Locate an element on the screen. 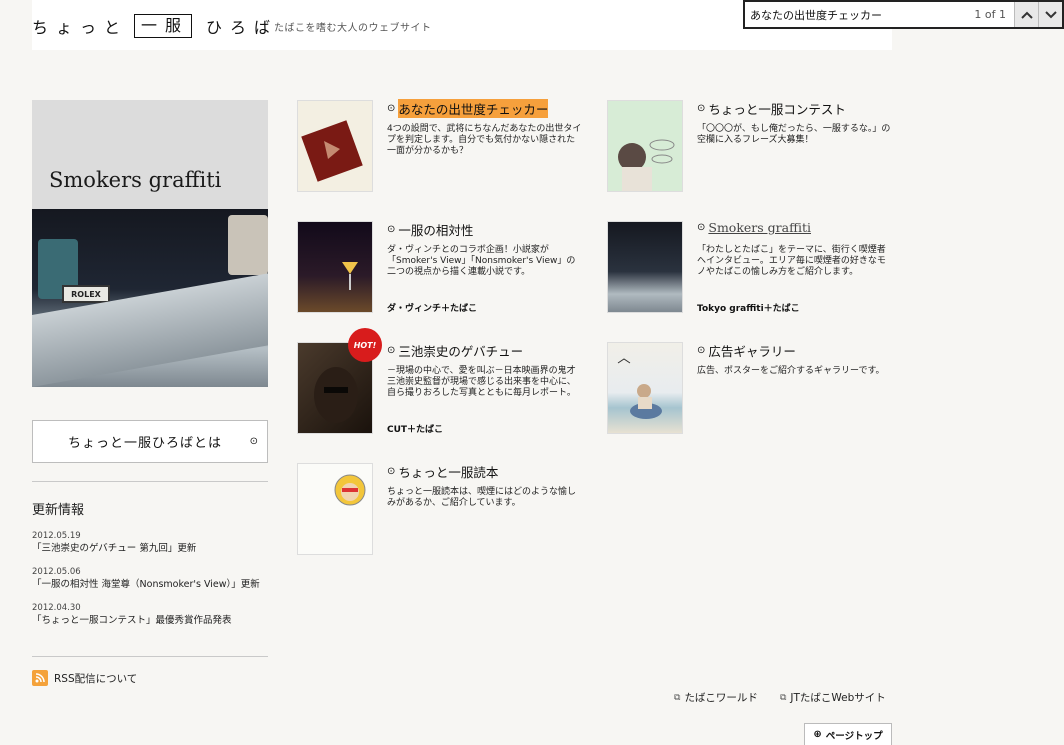  site-tagline: たばこを嗜む大人のウェブサイト is located at coordinates (353, 28).